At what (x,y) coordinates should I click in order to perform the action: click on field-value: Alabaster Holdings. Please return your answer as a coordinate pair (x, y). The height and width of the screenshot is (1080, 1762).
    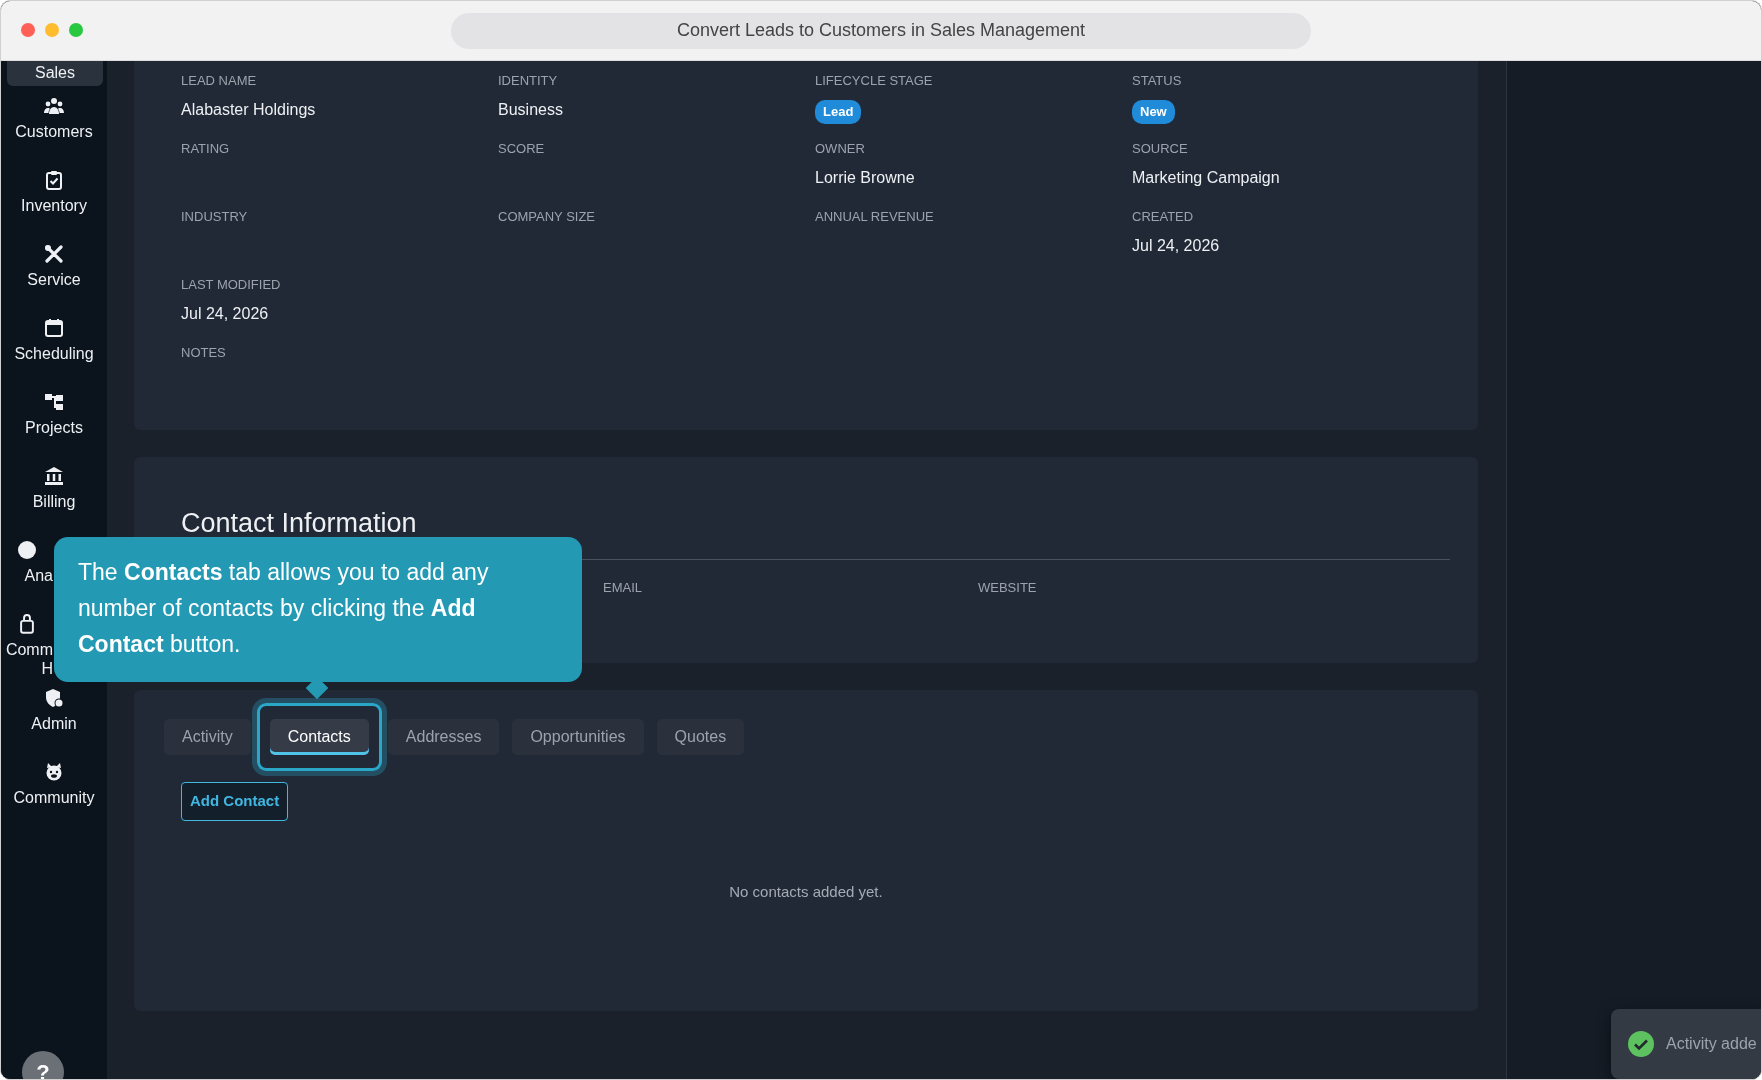
    Looking at the image, I should click on (248, 110).